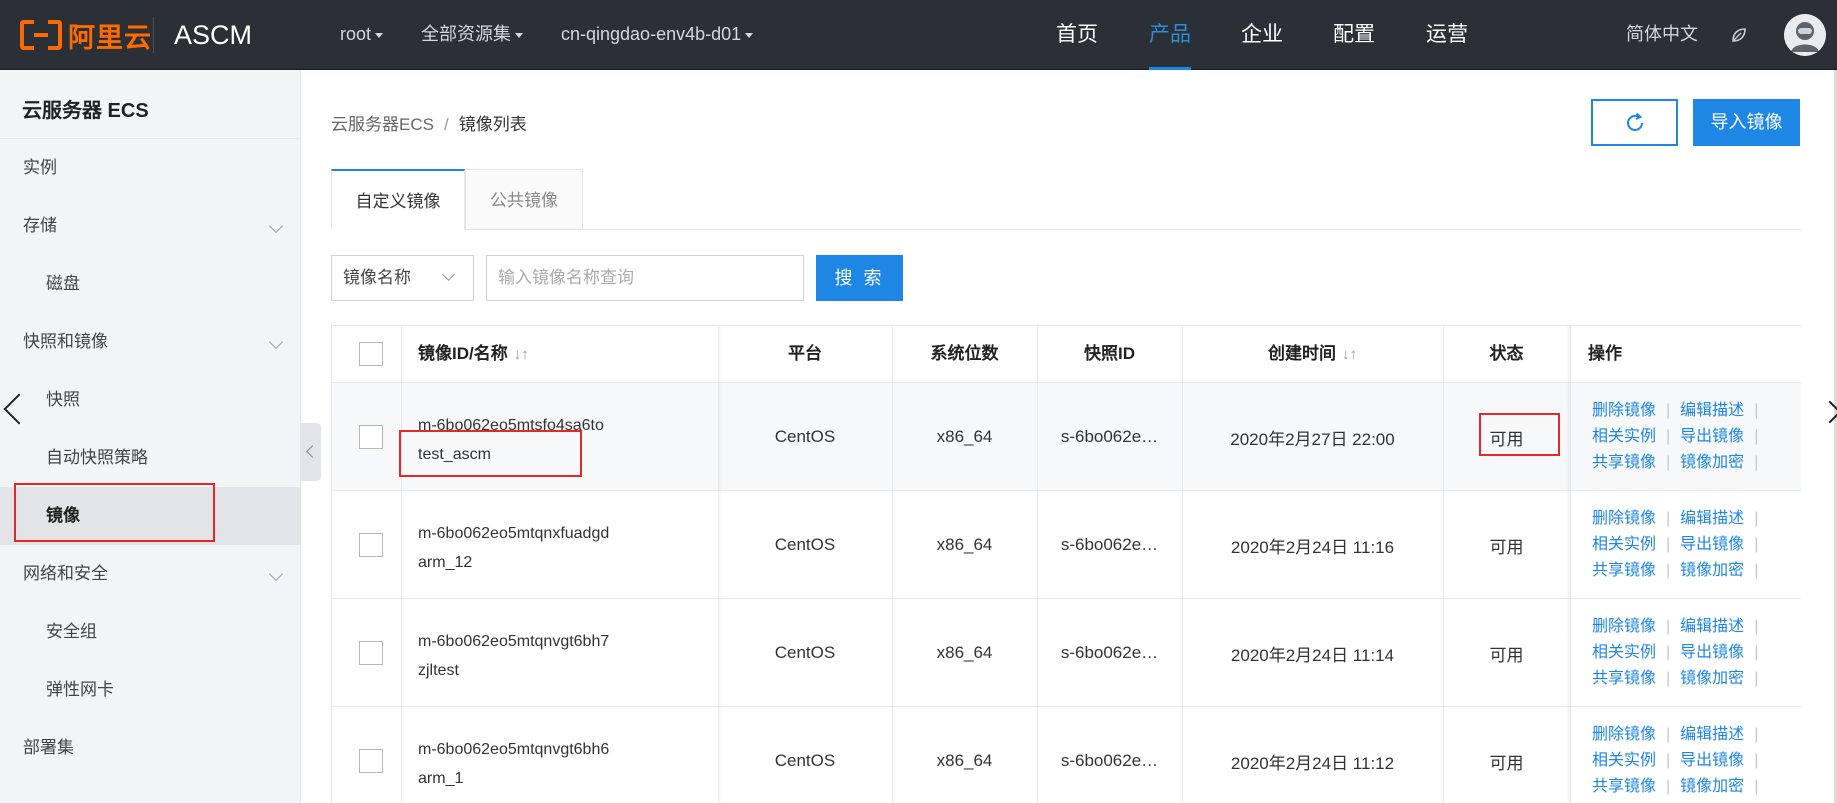 This screenshot has height=803, width=1837. Describe the element at coordinates (150, 400) in the screenshot. I see `sidebar-item-snapshots: 快照` at that location.